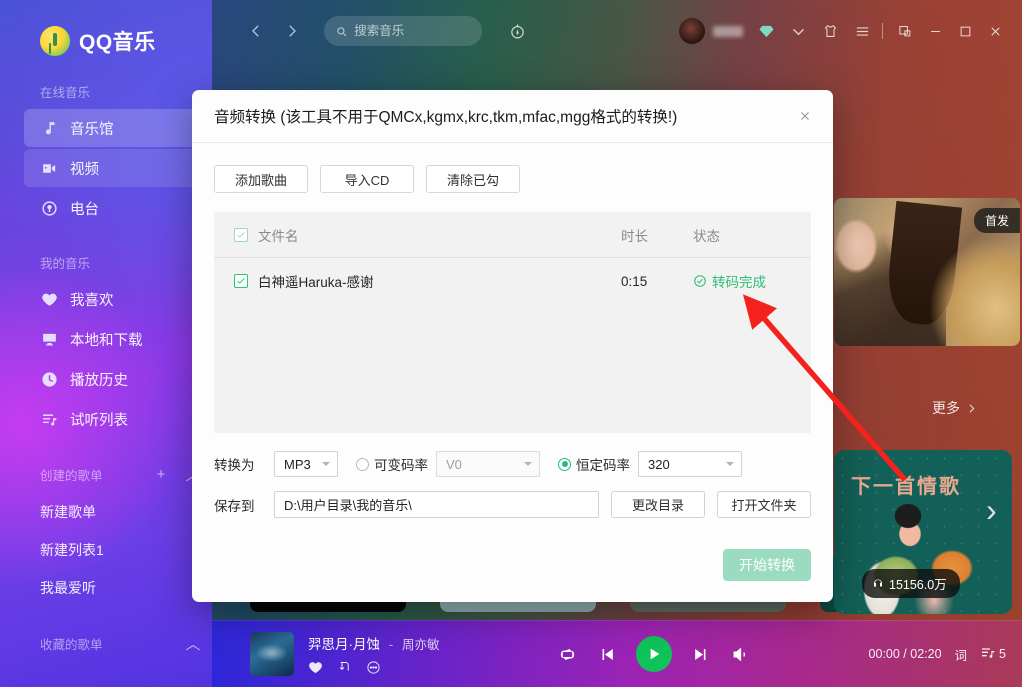 The width and height of the screenshot is (1022, 687). Describe the element at coordinates (659, 464) in the screenshot. I see `cbr-value: 320` at that location.